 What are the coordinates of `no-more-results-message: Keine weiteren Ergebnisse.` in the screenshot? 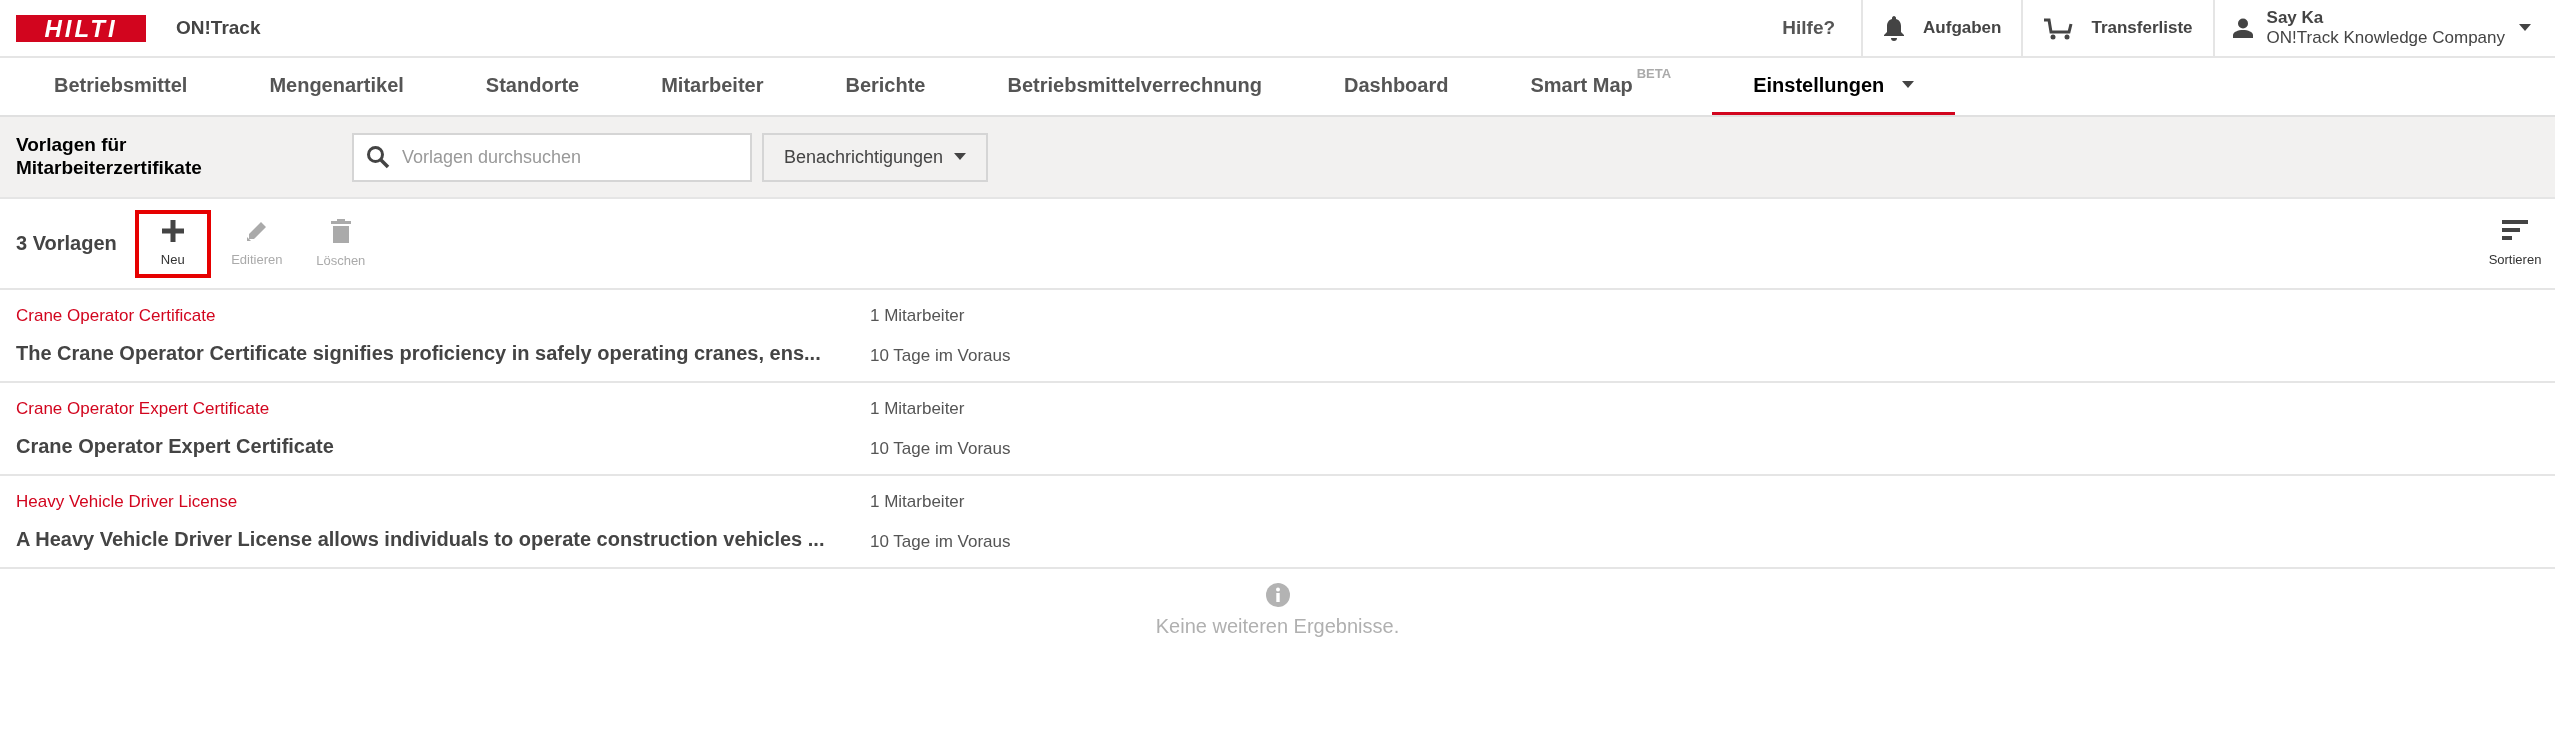 It's located at (1277, 626).